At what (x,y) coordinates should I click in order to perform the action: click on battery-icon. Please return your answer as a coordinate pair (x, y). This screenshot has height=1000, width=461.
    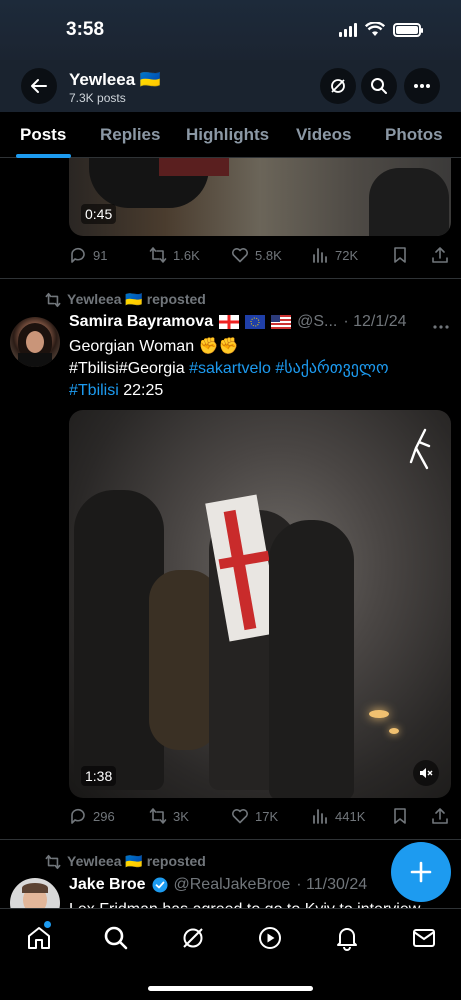
    Looking at the image, I should click on (408, 29).